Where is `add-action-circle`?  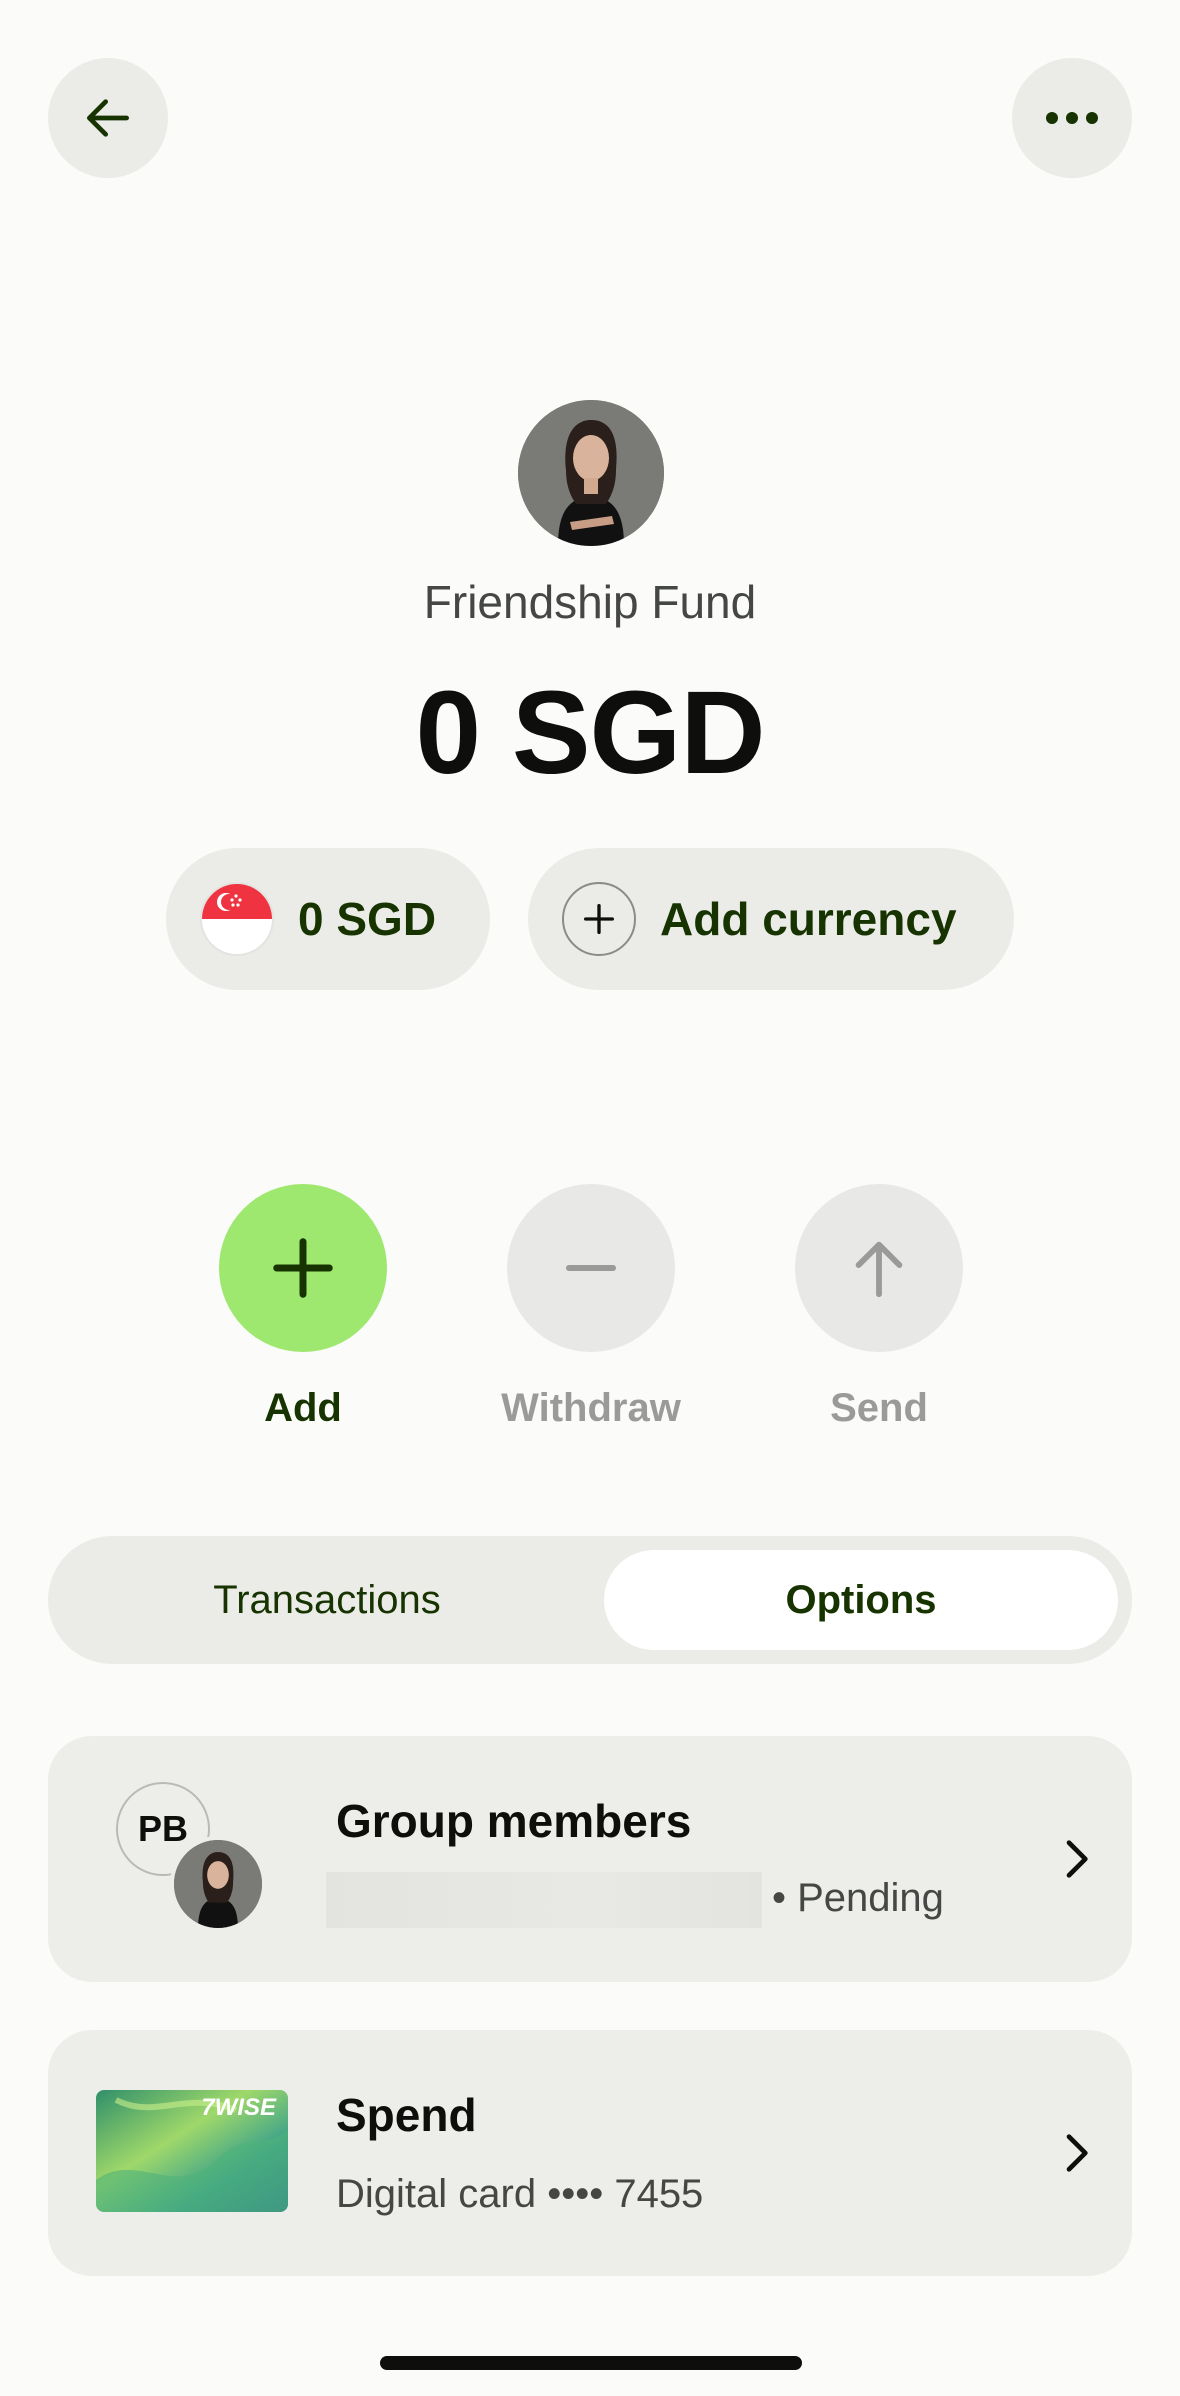
add-action-circle is located at coordinates (303, 1268).